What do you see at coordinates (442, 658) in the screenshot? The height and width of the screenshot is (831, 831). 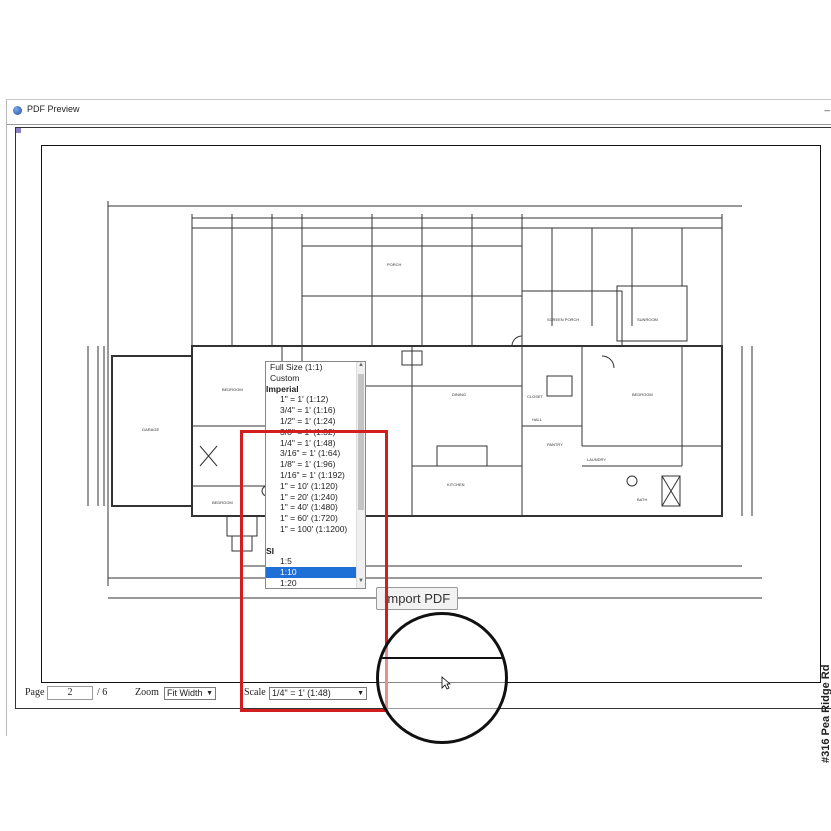 I see `magnified-line` at bounding box center [442, 658].